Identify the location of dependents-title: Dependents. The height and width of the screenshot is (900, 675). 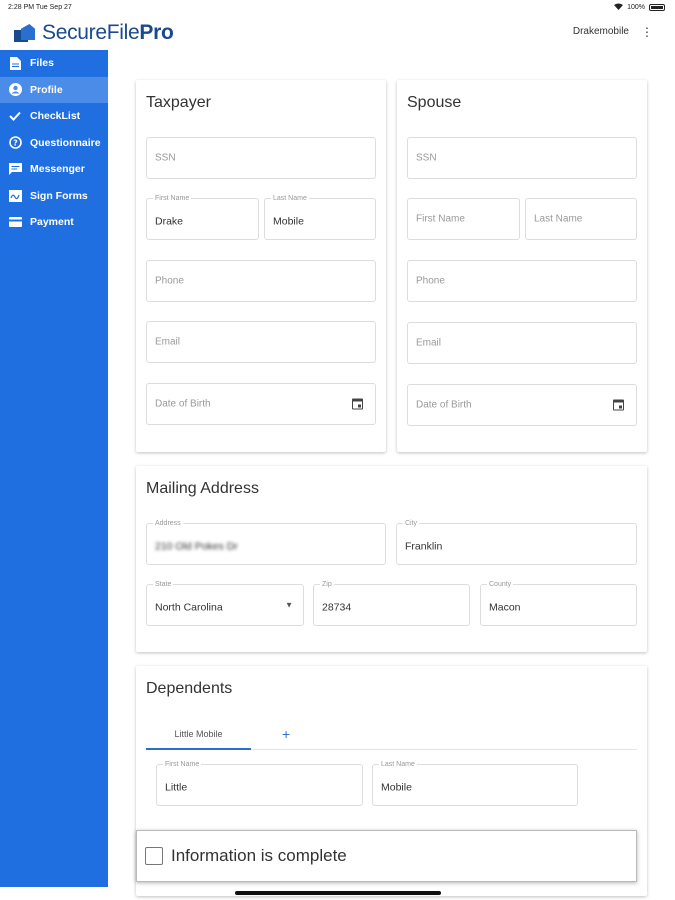
(189, 688).